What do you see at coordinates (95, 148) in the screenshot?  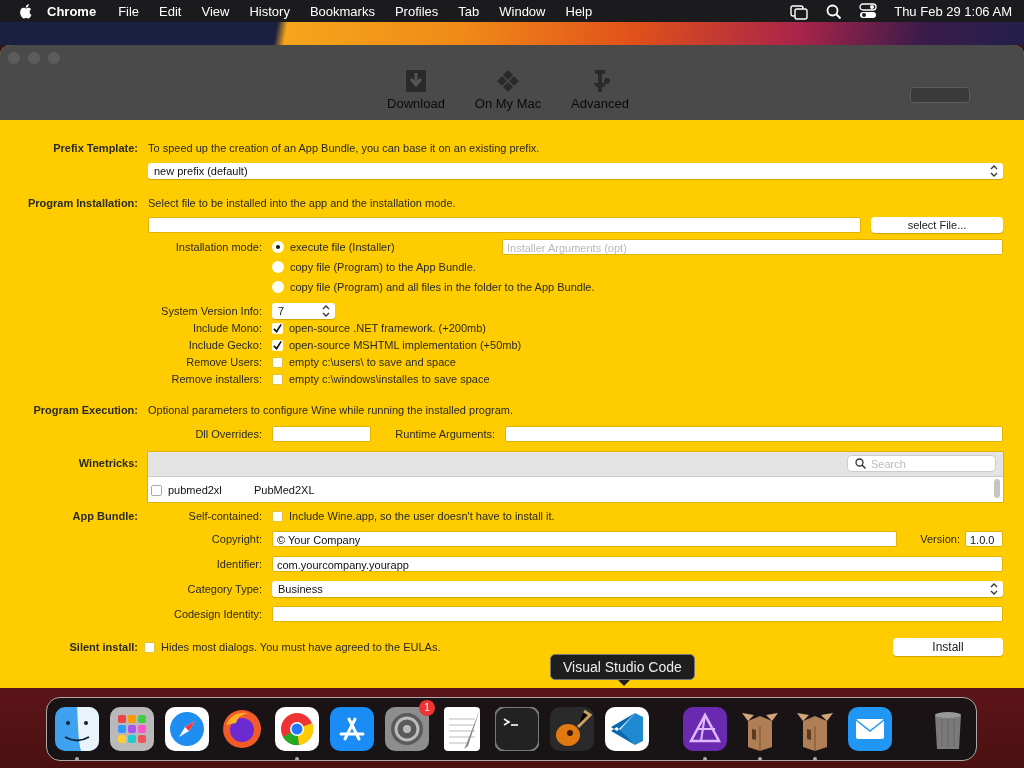 I see `section-label: Prefix Template:` at bounding box center [95, 148].